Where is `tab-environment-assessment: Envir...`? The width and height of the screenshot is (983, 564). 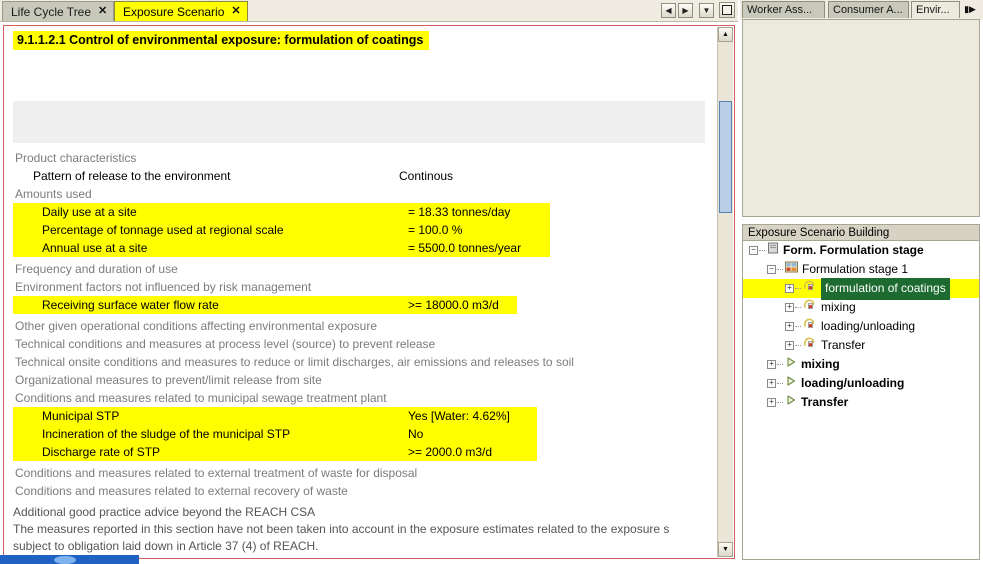 tab-environment-assessment: Envir... is located at coordinates (935, 9).